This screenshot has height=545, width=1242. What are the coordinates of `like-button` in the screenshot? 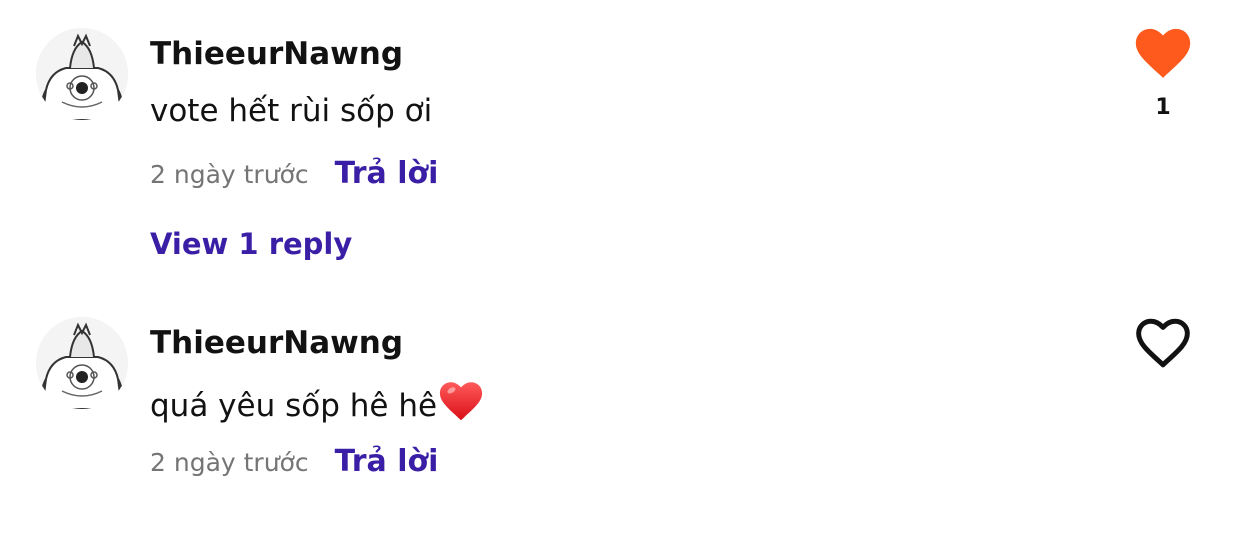 It's located at (1163, 343).